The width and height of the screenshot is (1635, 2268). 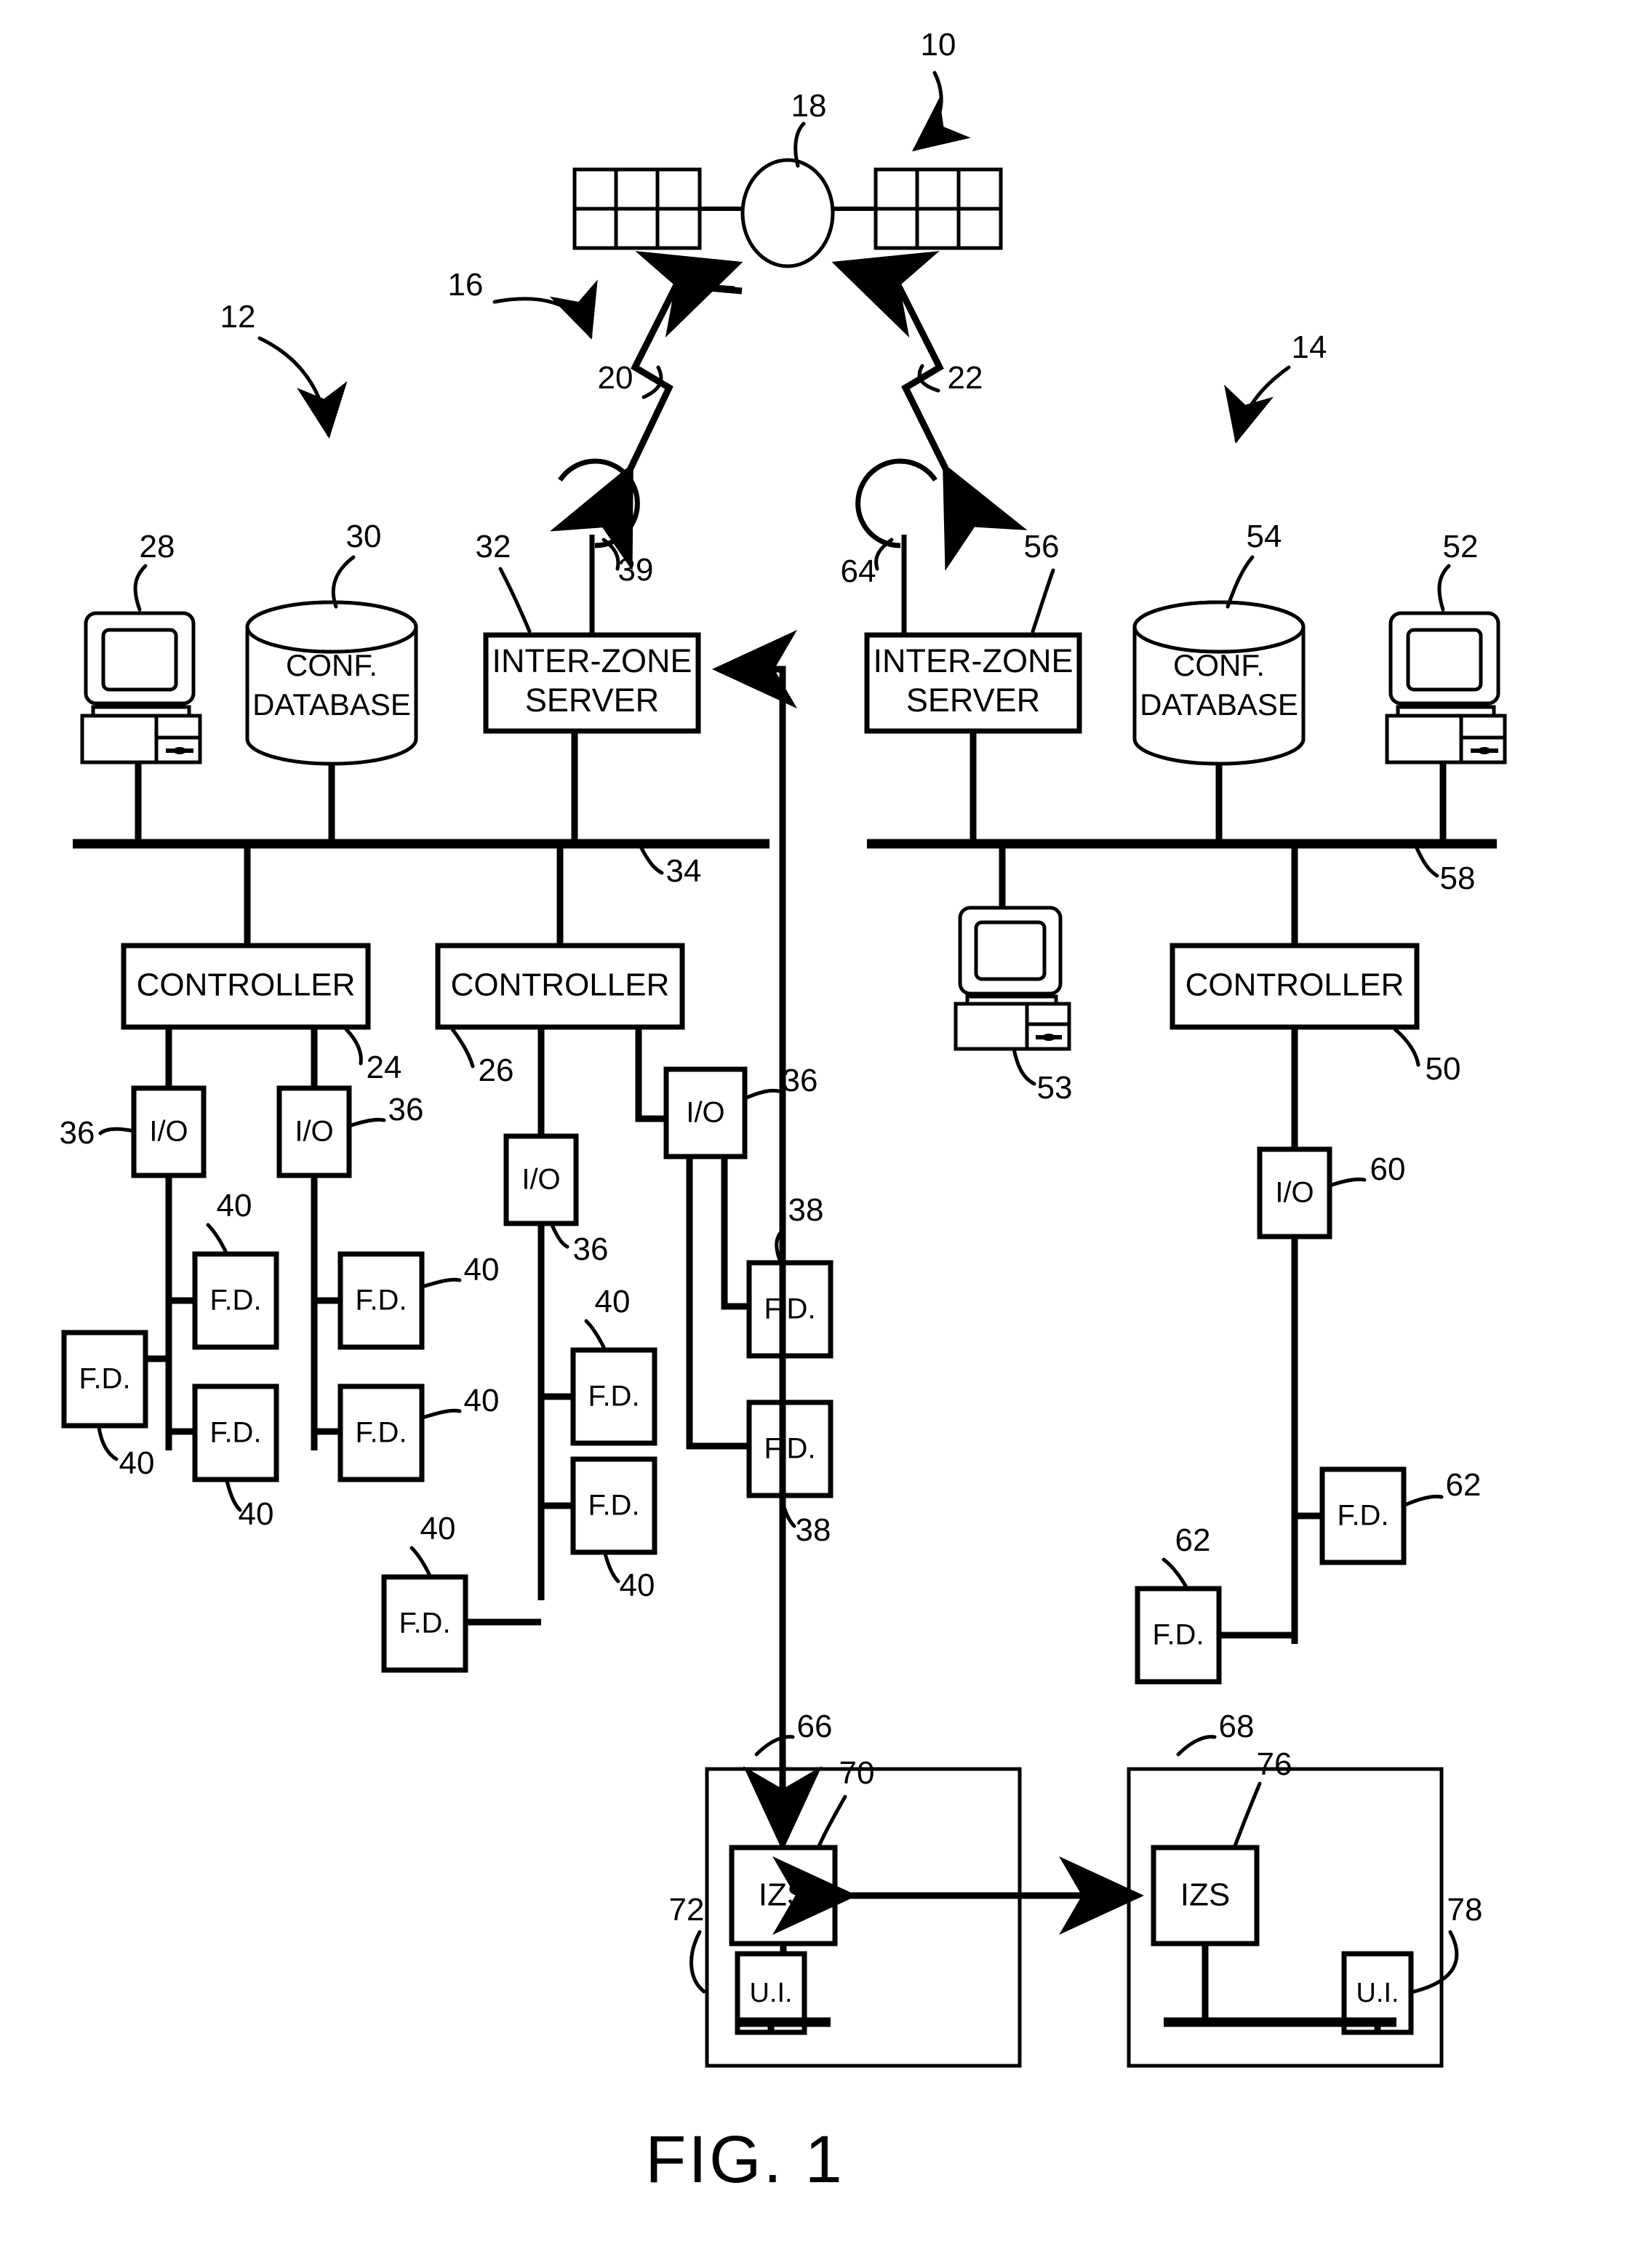 What do you see at coordinates (615, 378) in the screenshot?
I see `ref-20: 20` at bounding box center [615, 378].